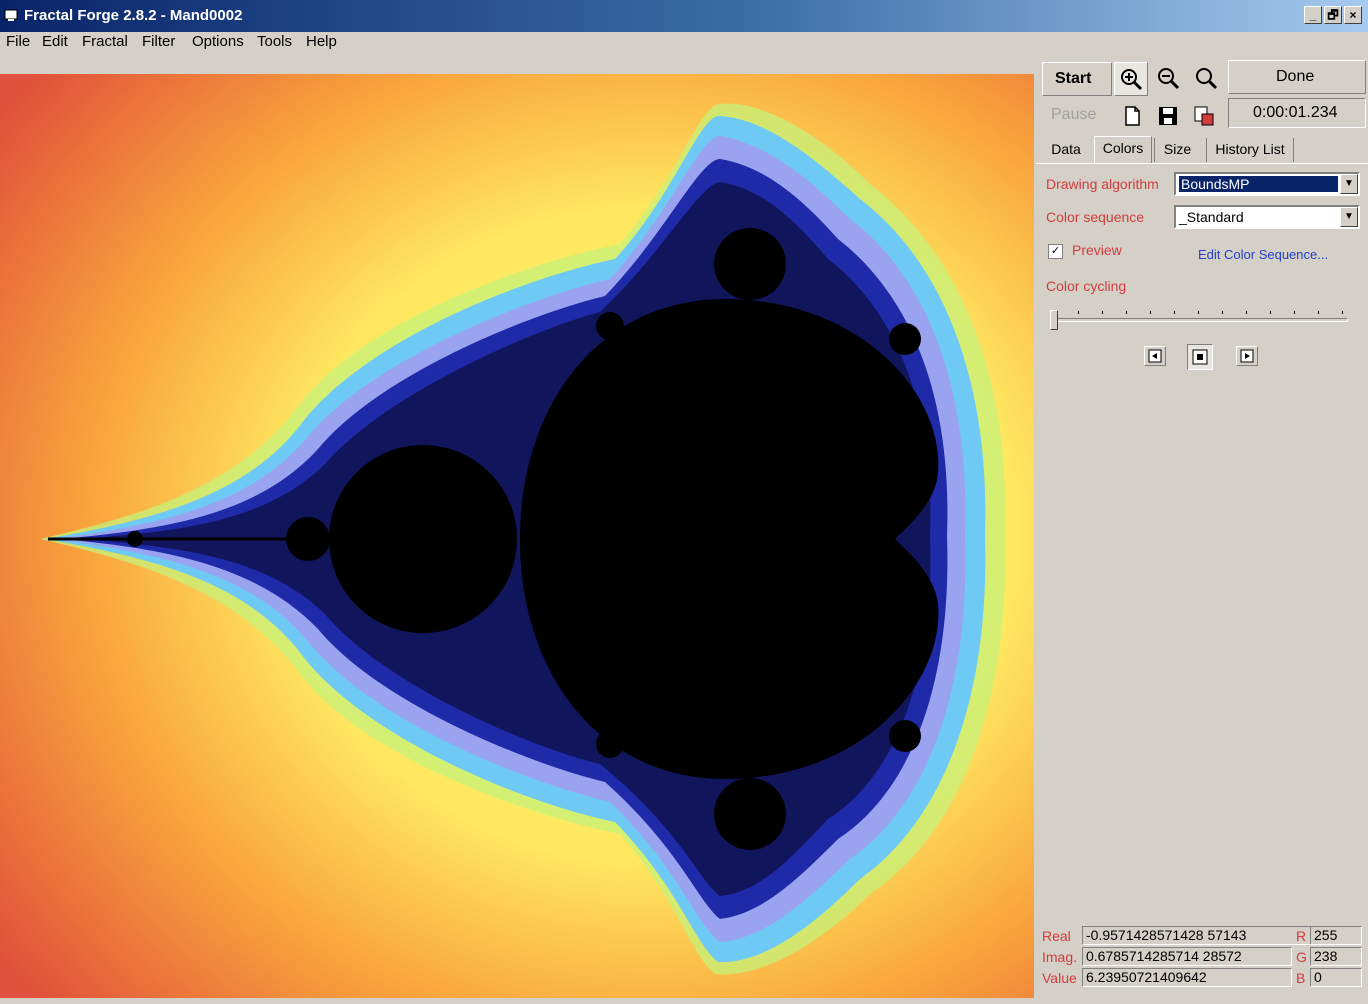 The image size is (1368, 1004). Describe the element at coordinates (1123, 150) in the screenshot. I see `tab-colors: Colors` at that location.